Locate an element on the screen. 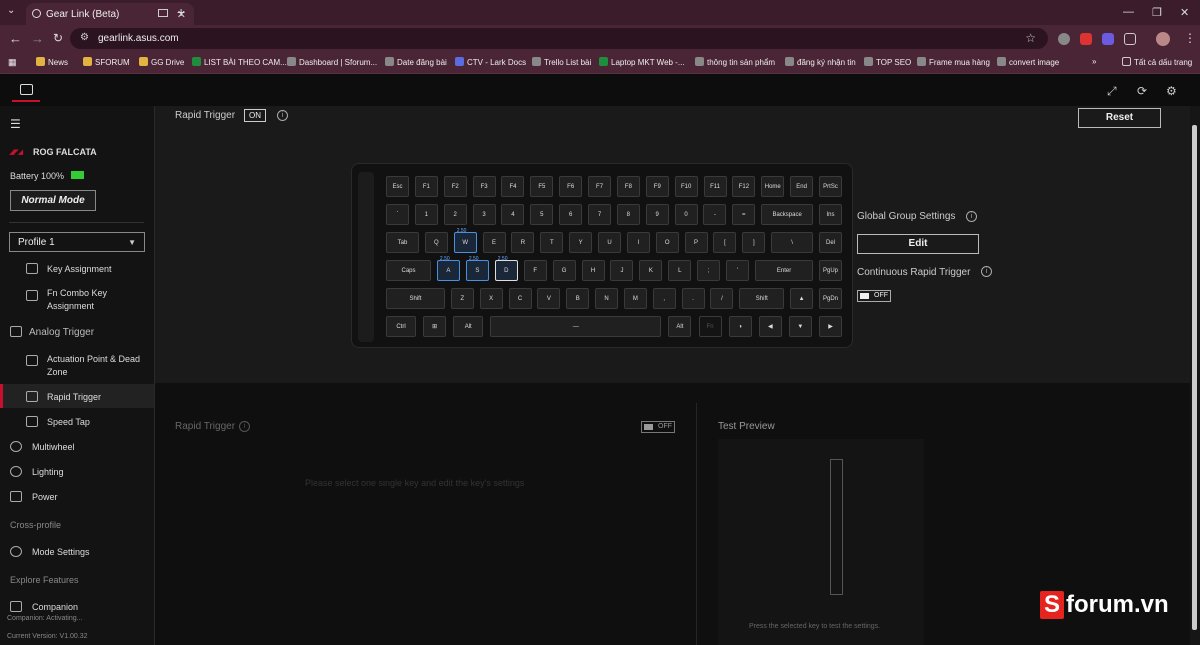 This screenshot has height=645, width=1200. apps-grid-icon: ▦ is located at coordinates (12, 62).